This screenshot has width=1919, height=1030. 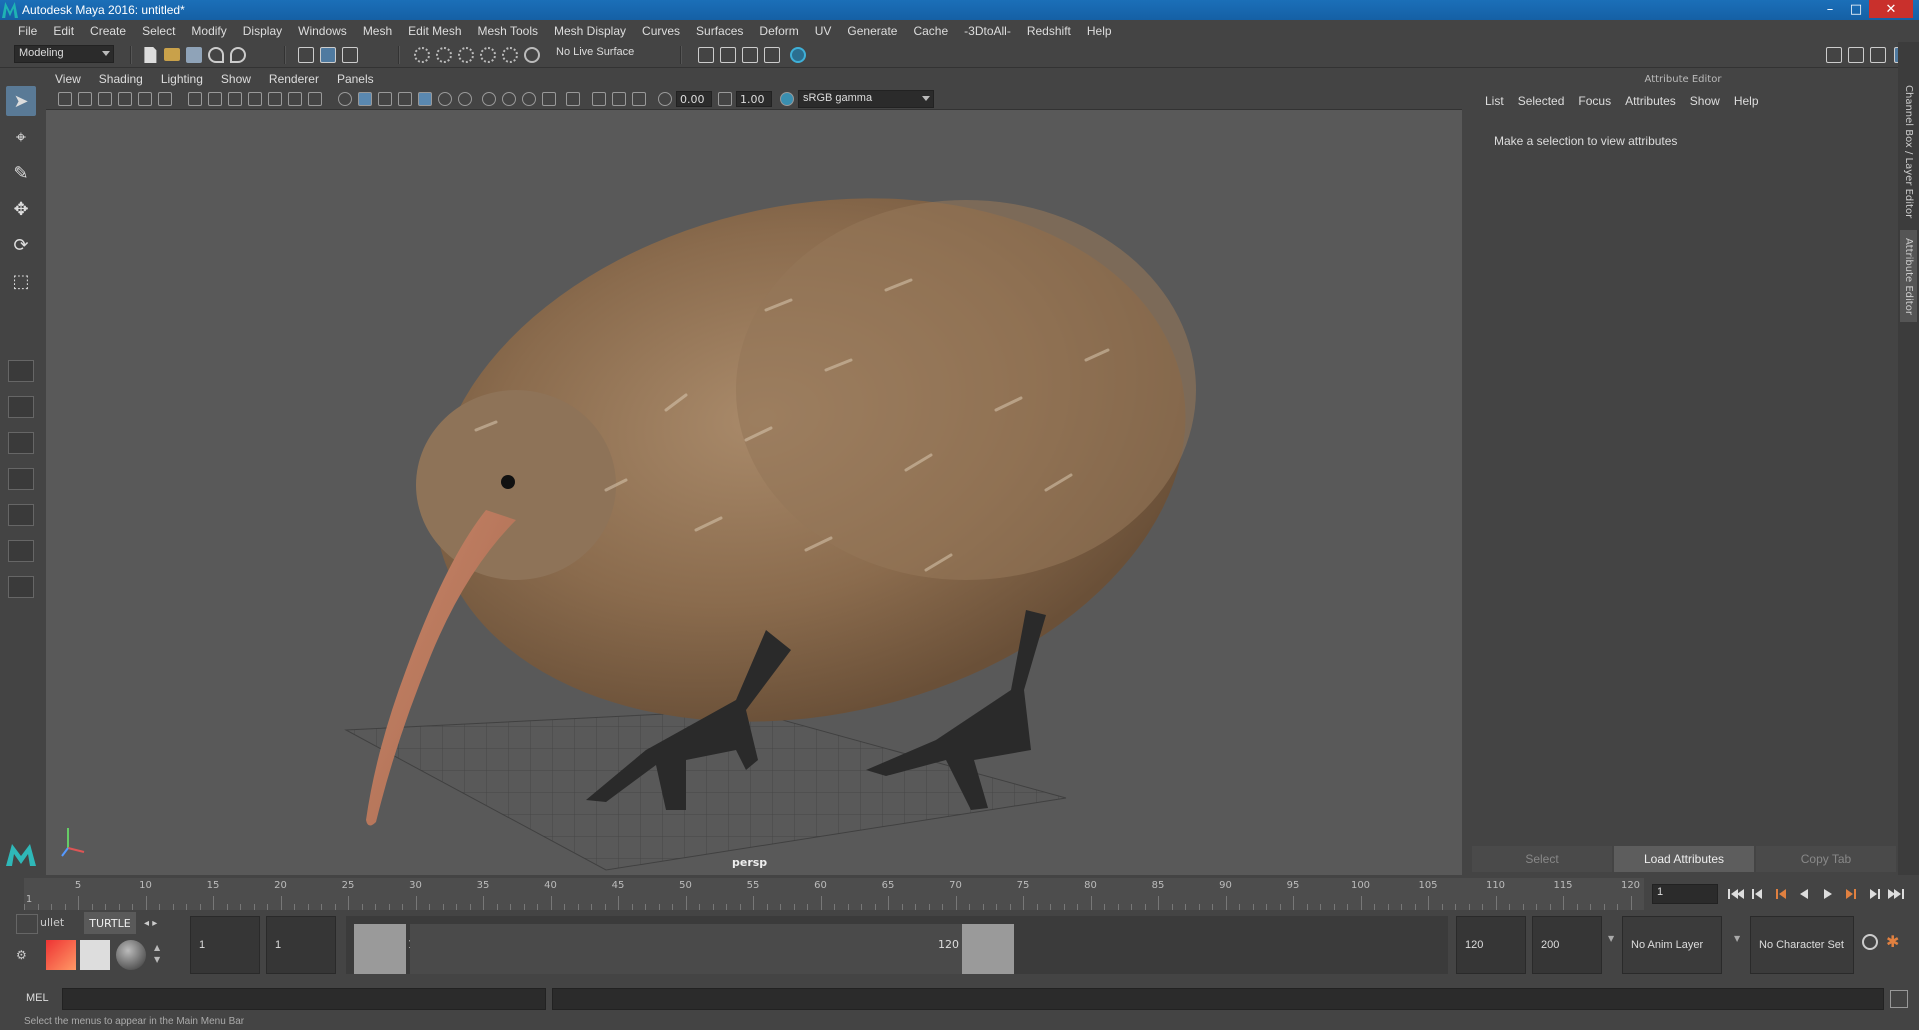 I want to click on start-time-field: 1, so click(x=225, y=945).